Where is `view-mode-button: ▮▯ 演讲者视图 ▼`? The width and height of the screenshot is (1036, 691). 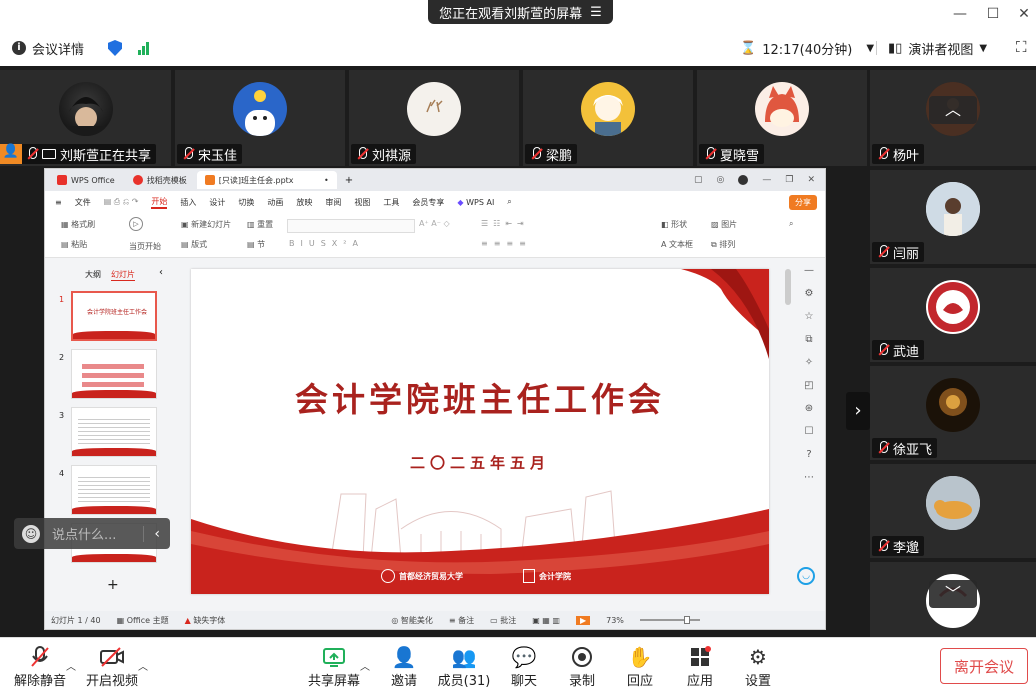 view-mode-button: ▮▯ 演讲者视图 ▼ is located at coordinates (937, 48).